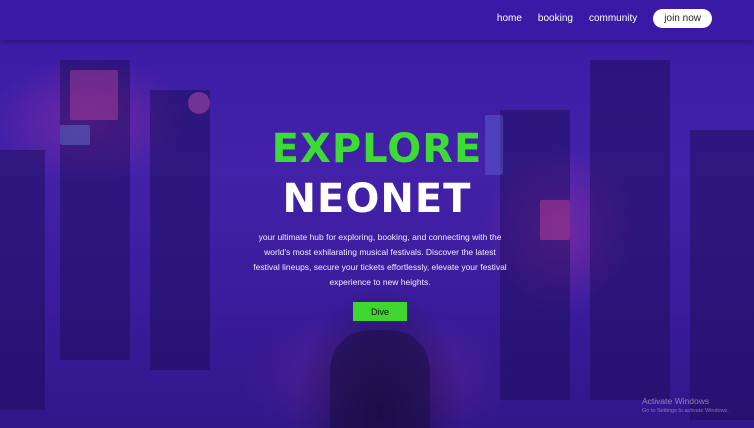  What do you see at coordinates (377, 20) in the screenshot?
I see `top-navigation-bar: home booking community join now` at bounding box center [377, 20].